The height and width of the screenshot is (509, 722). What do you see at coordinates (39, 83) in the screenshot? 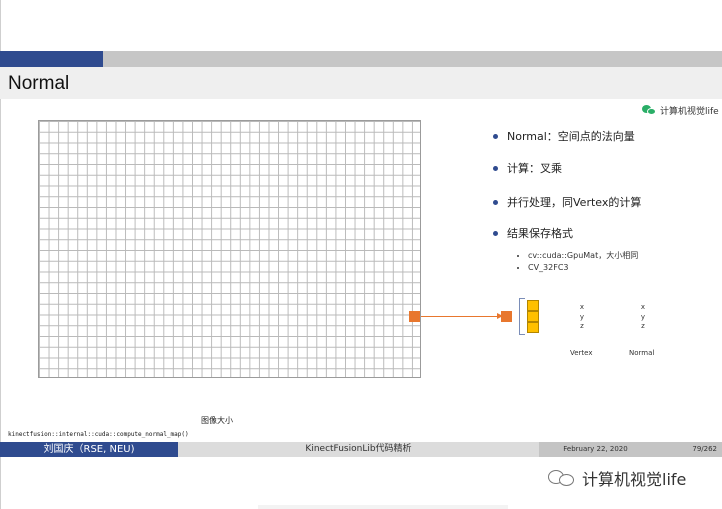
I see `slide-title: Normal` at bounding box center [39, 83].